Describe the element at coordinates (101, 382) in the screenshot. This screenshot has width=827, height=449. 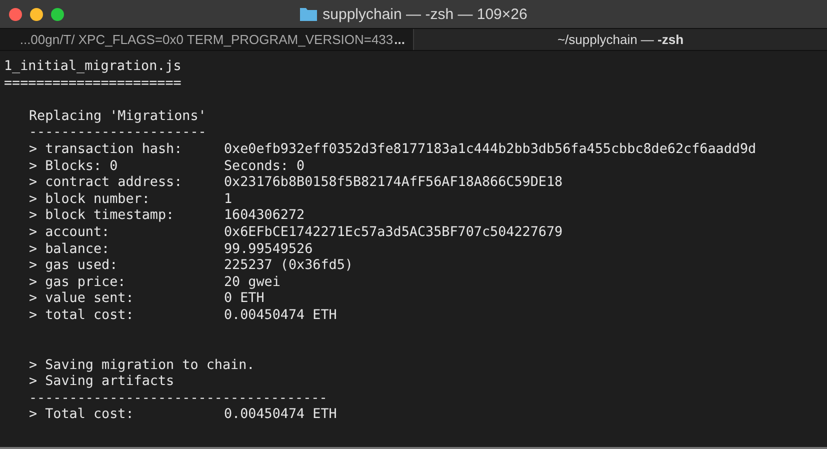
I see `output-line: > Saving artifacts` at that location.